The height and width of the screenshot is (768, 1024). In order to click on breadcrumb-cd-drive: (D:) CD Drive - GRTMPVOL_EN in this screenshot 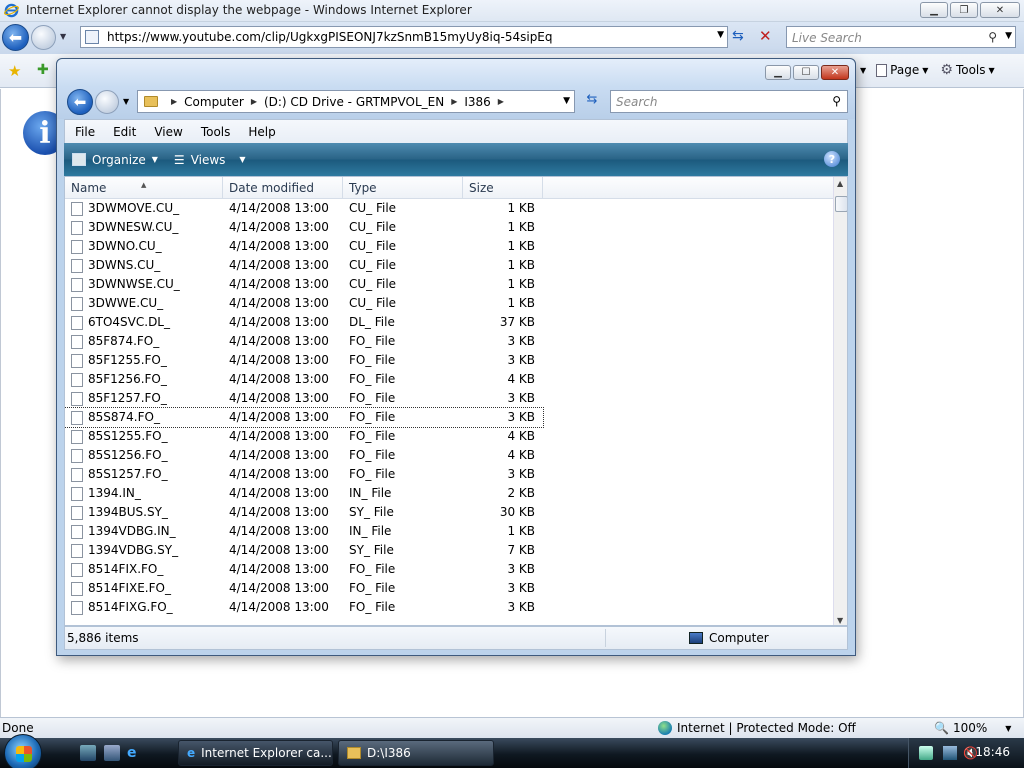, I will do `click(354, 102)`.